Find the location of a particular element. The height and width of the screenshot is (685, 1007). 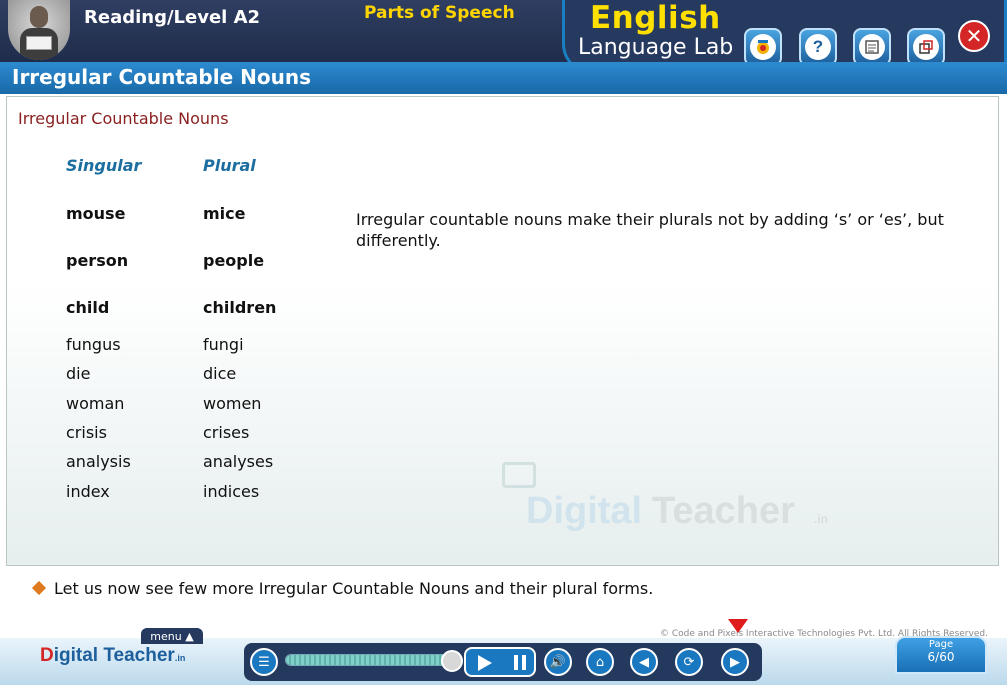

chevron-up-icon: ▲ is located at coordinates (189, 636).